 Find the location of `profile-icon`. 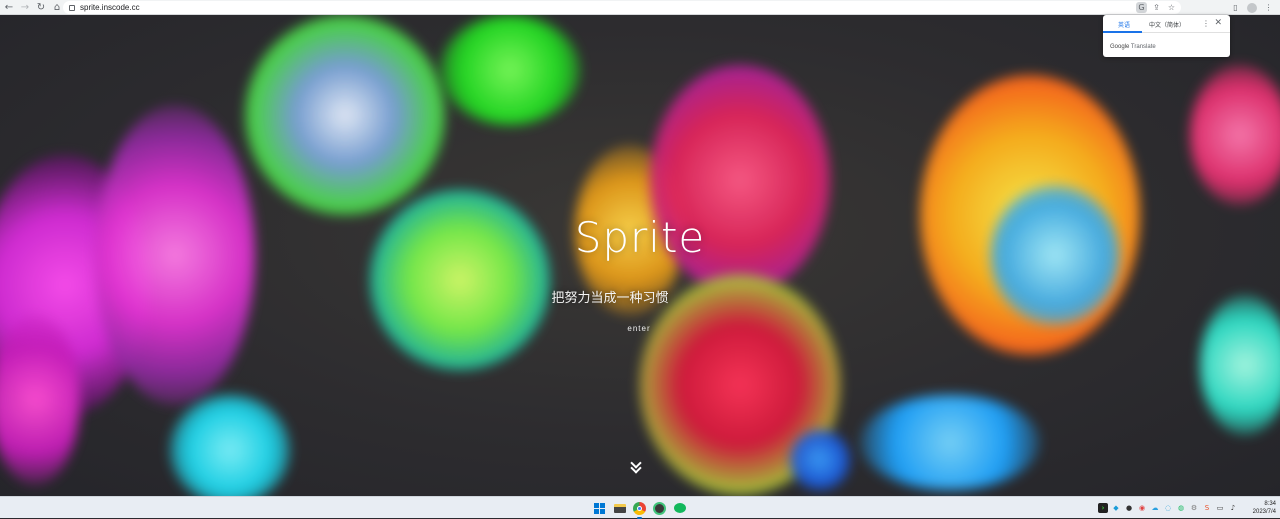

profile-icon is located at coordinates (1252, 7).